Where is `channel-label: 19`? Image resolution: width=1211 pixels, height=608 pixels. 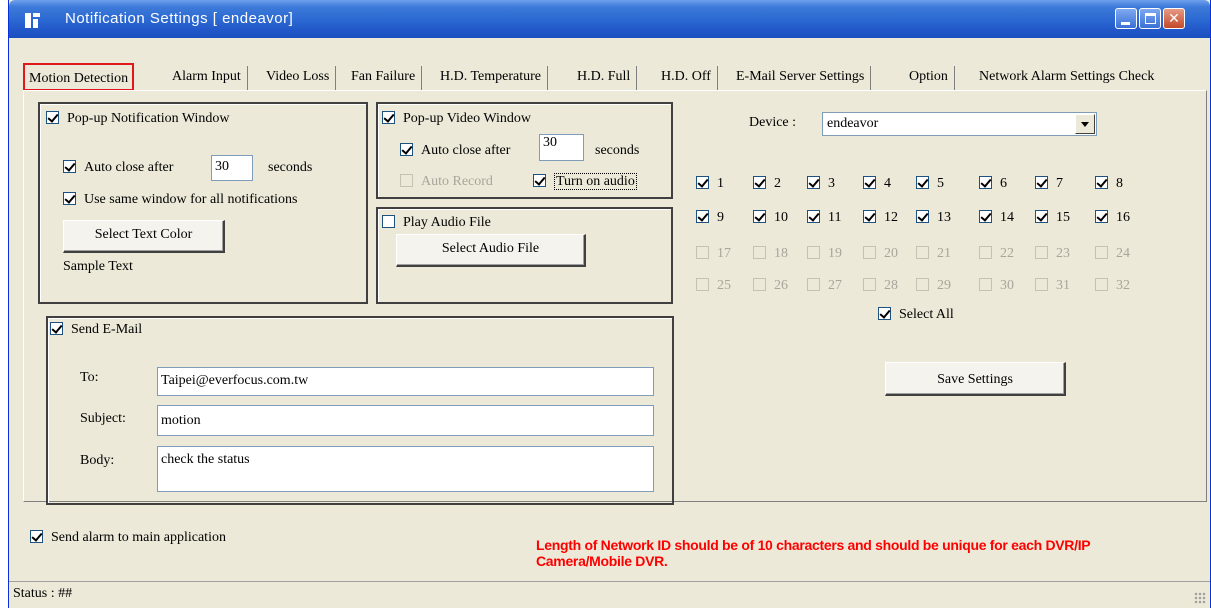 channel-label: 19 is located at coordinates (835, 253).